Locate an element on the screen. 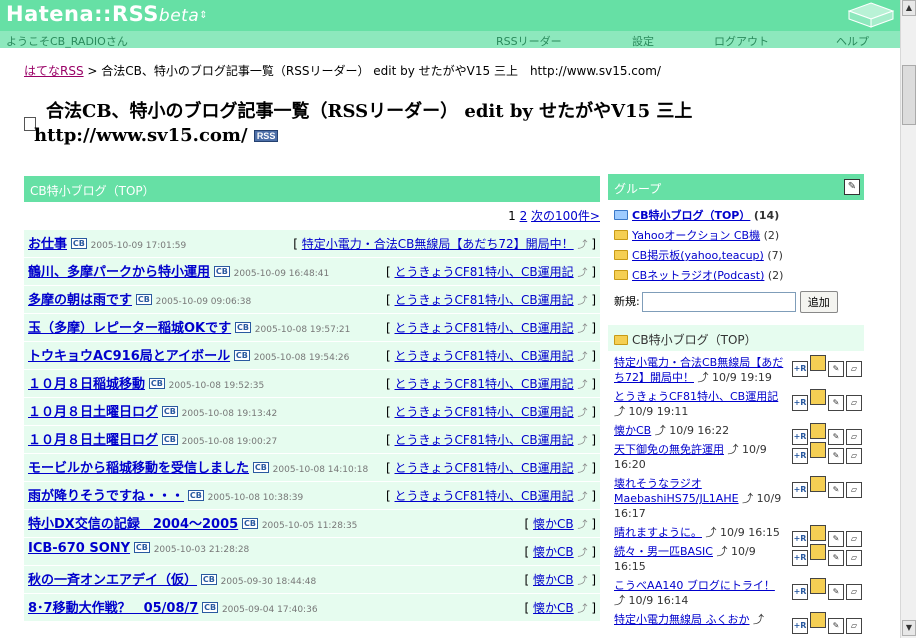  nav-logout: ログアウト is located at coordinates (741, 41).